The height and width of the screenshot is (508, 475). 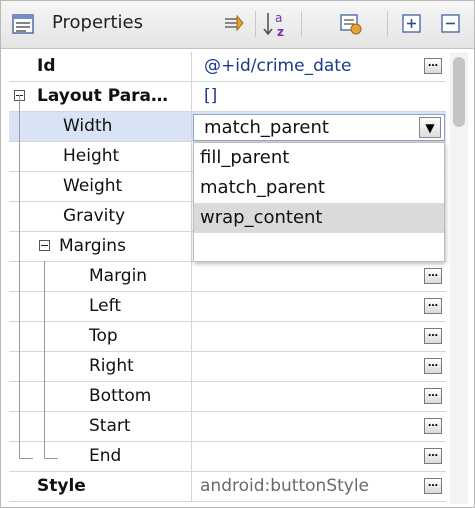 I want to click on show-advanced-icon, so click(x=234, y=23).